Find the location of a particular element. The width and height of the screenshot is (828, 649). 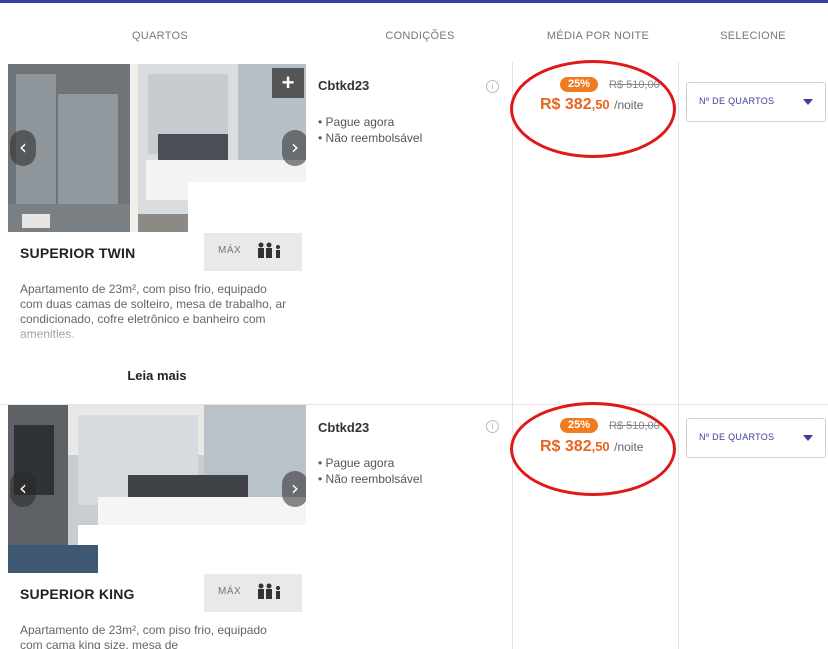

room-name: SUPERIOR TWIN is located at coordinates (78, 253).